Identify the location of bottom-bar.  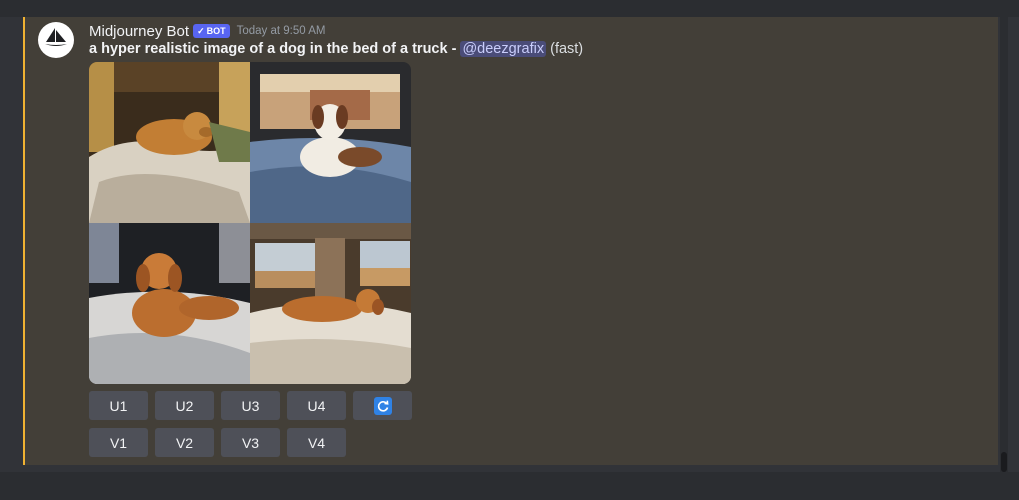
(509, 486).